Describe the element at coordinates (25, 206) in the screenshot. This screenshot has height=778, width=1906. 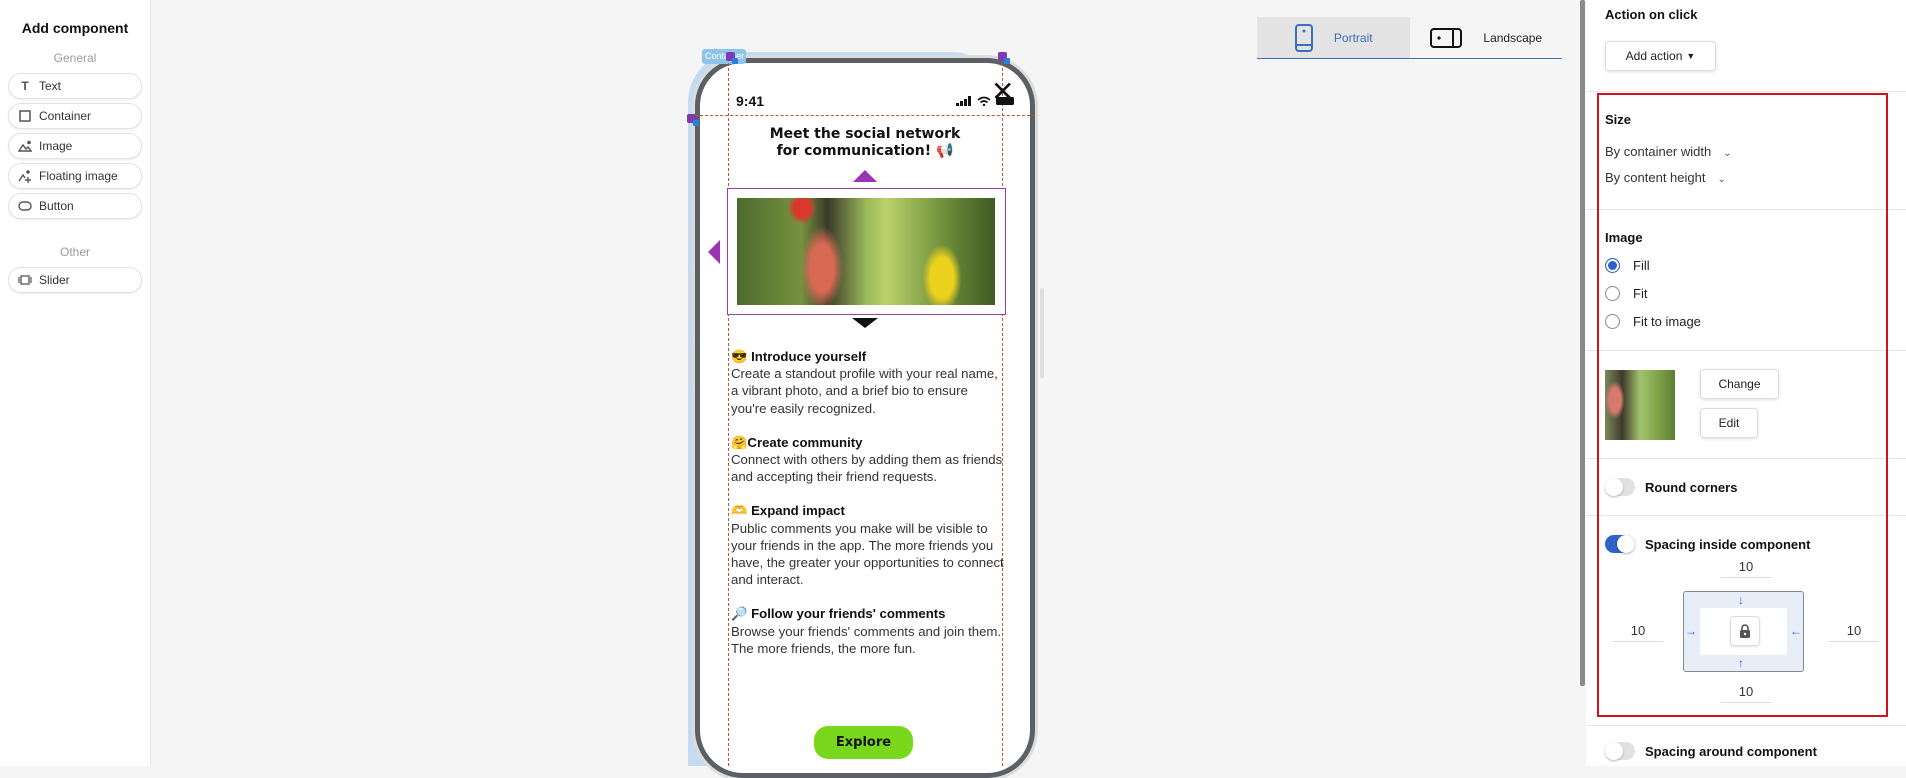
I see `button-icon` at that location.